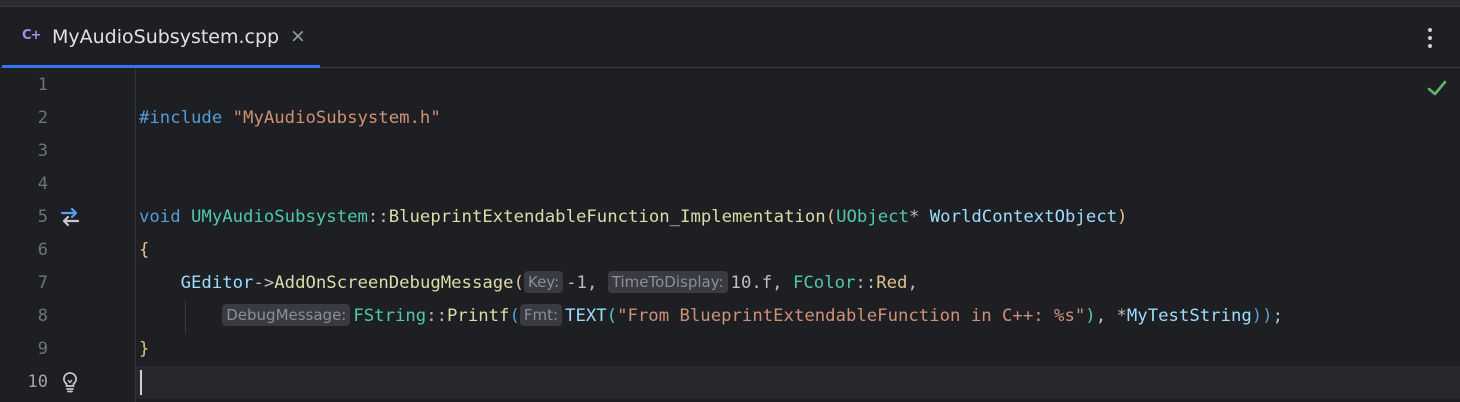 The image size is (1460, 402). Describe the element at coordinates (68, 235) in the screenshot. I see `editor-gutter: 1 2 3 4 5 6 7 8 9 10` at that location.